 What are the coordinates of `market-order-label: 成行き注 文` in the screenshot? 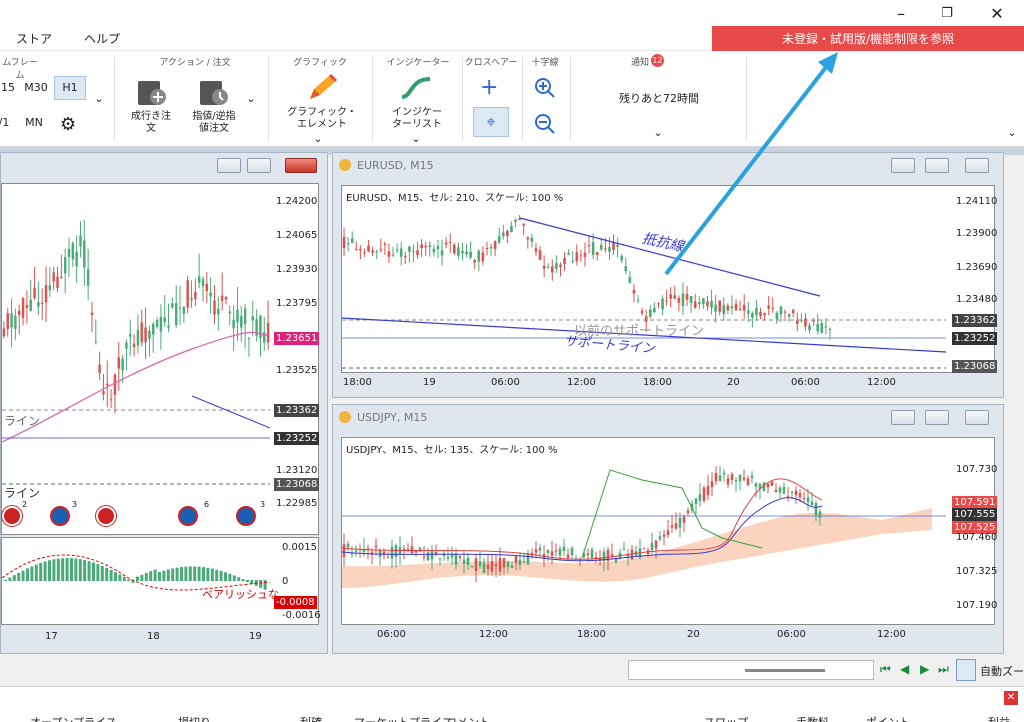 It's located at (151, 123).